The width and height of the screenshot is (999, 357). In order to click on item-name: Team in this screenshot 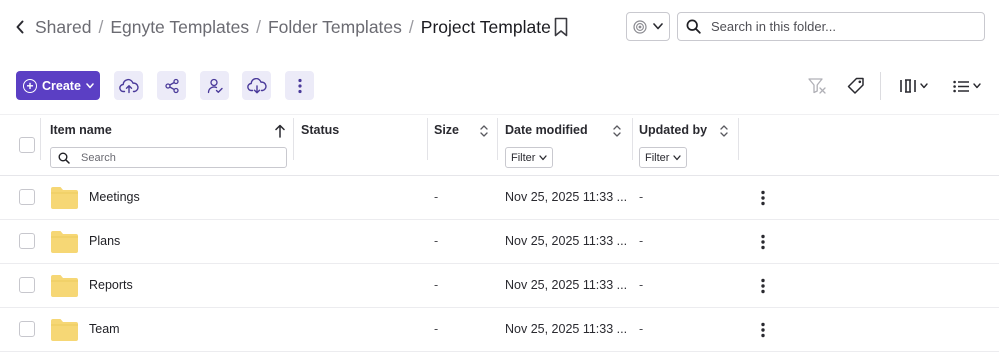, I will do `click(104, 329)`.